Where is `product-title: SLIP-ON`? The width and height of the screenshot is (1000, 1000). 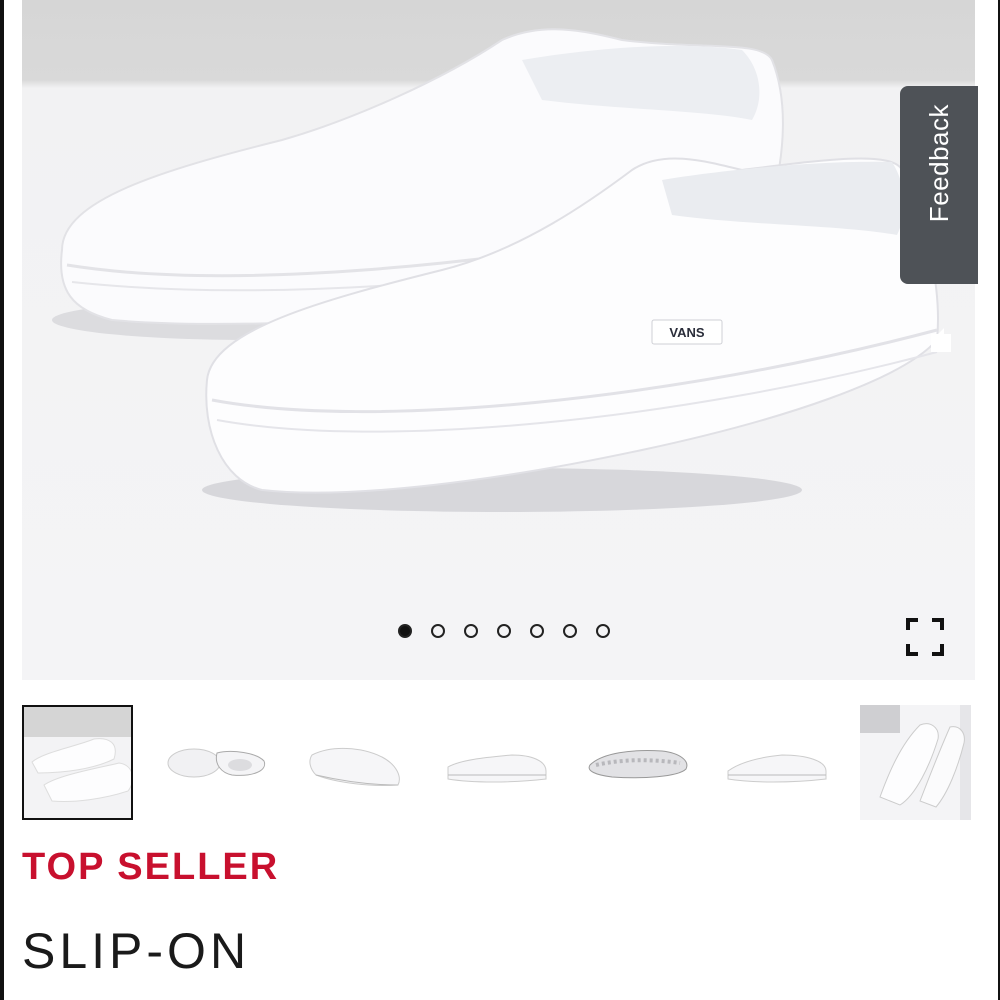
product-title: SLIP-ON is located at coordinates (136, 951).